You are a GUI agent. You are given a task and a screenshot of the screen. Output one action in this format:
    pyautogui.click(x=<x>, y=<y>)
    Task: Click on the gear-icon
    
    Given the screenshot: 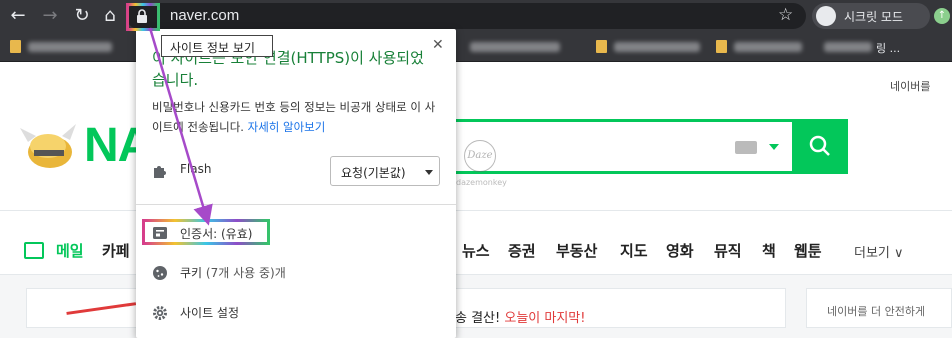 What is the action you would take?
    pyautogui.click(x=160, y=313)
    